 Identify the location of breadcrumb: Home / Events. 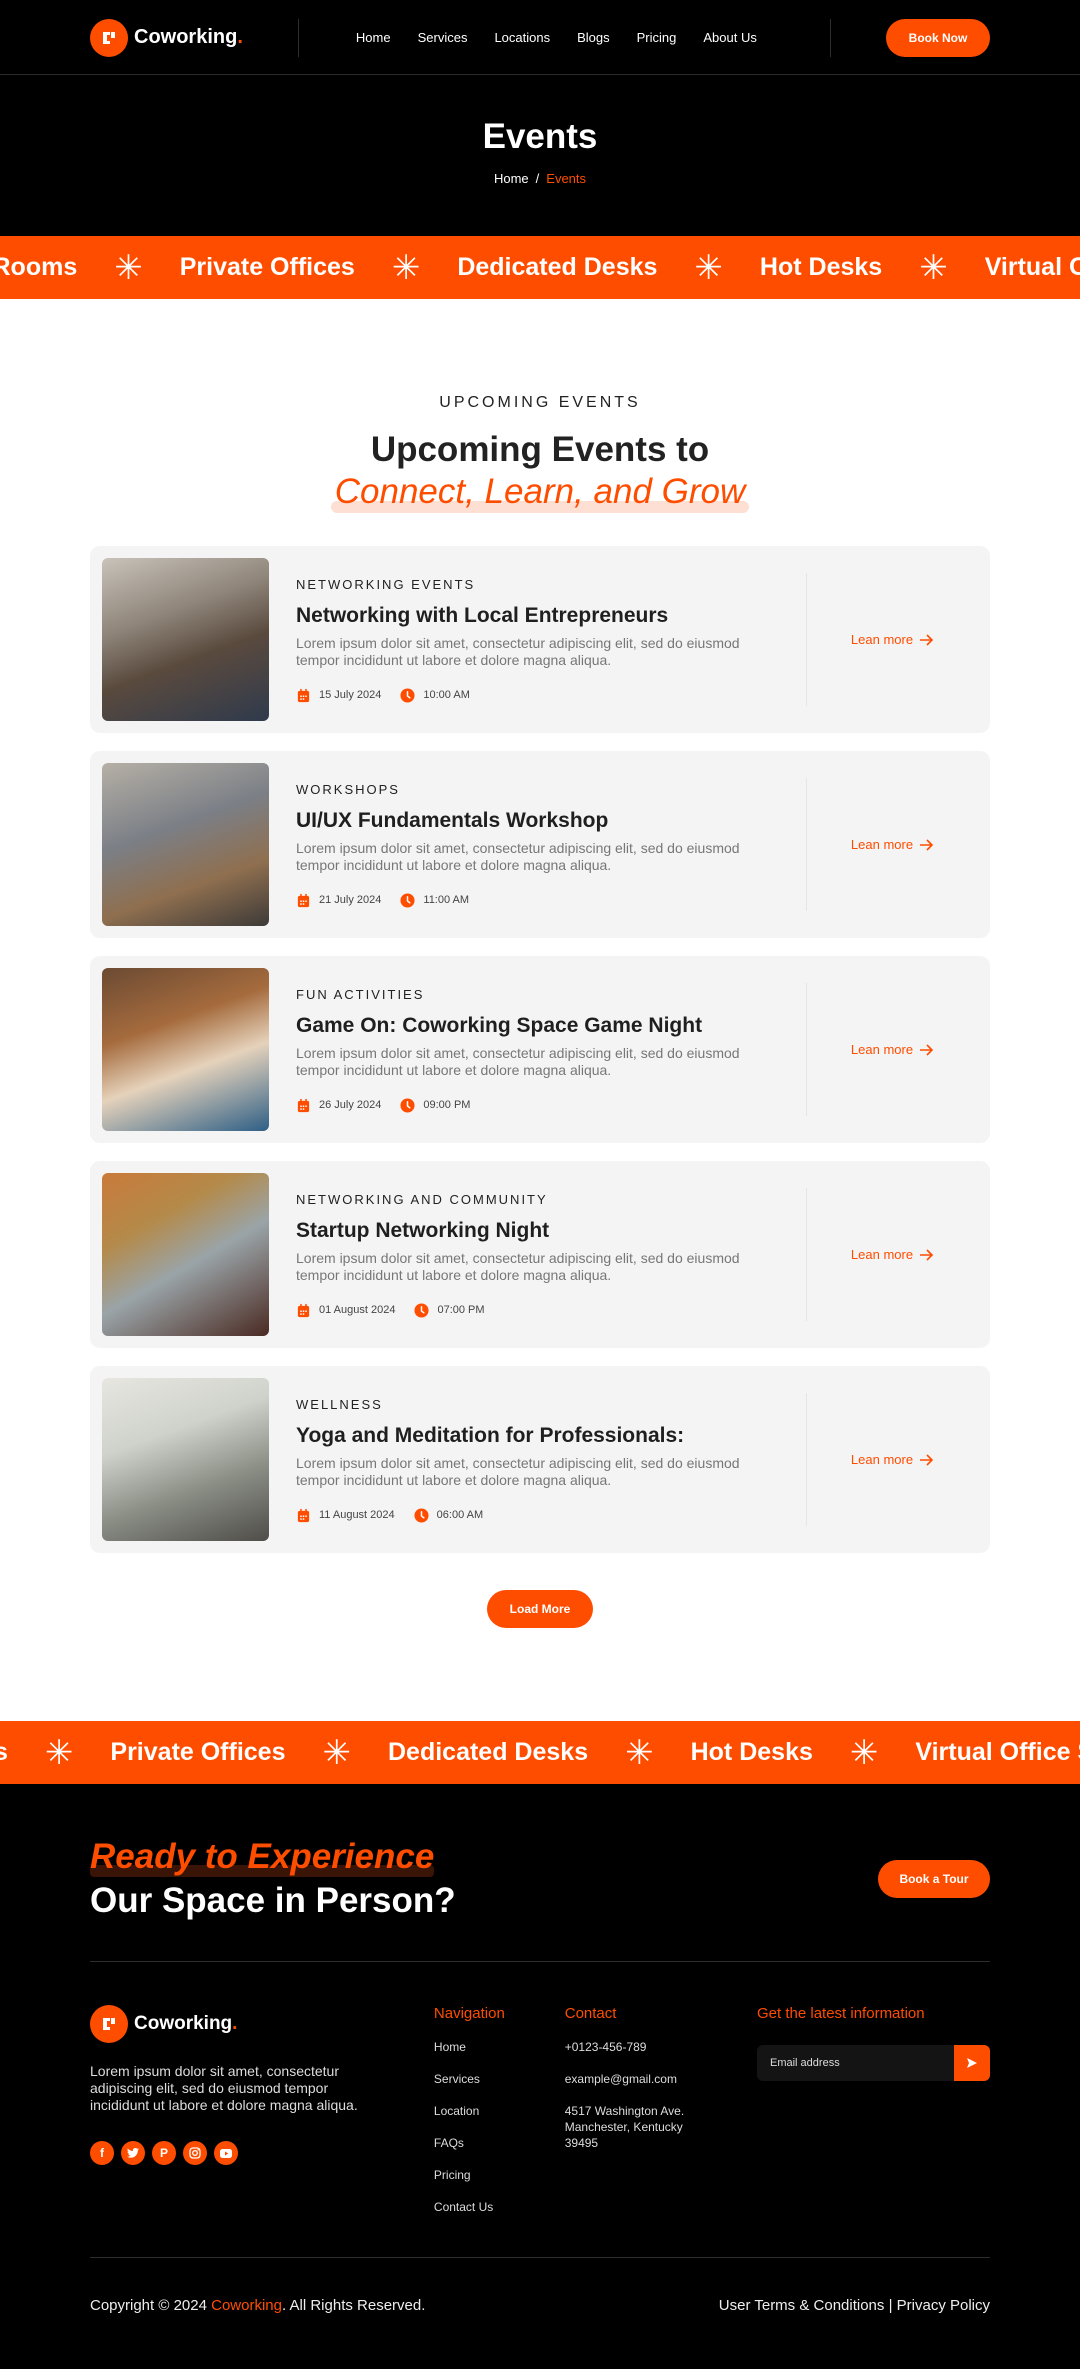
(540, 178).